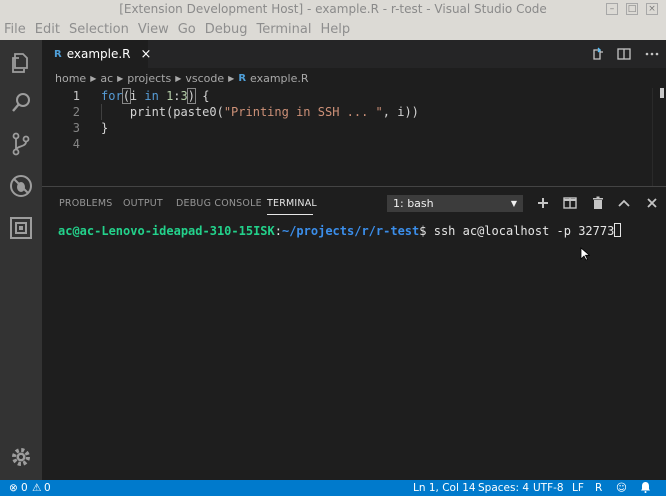 The image size is (666, 496). Describe the element at coordinates (260, 112) in the screenshot. I see `code-text: print(paste0("Printing in SSH ... ", i))` at that location.